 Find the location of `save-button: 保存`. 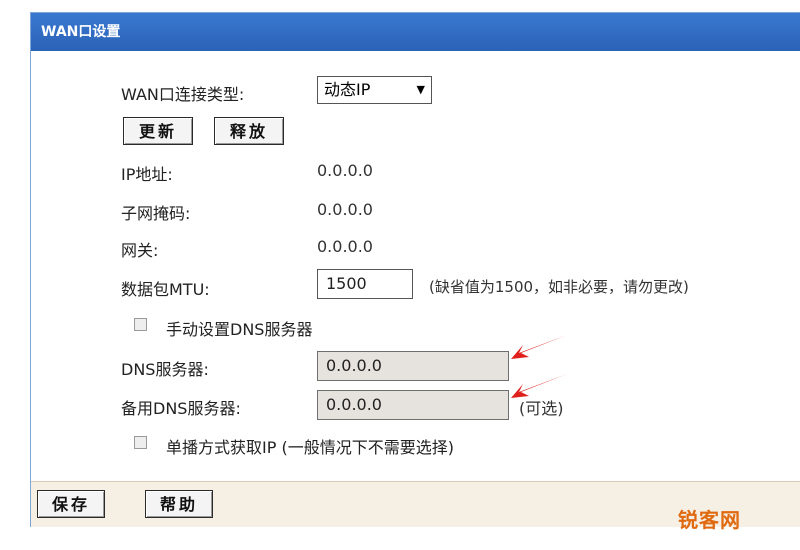

save-button: 保存 is located at coordinates (71, 504).